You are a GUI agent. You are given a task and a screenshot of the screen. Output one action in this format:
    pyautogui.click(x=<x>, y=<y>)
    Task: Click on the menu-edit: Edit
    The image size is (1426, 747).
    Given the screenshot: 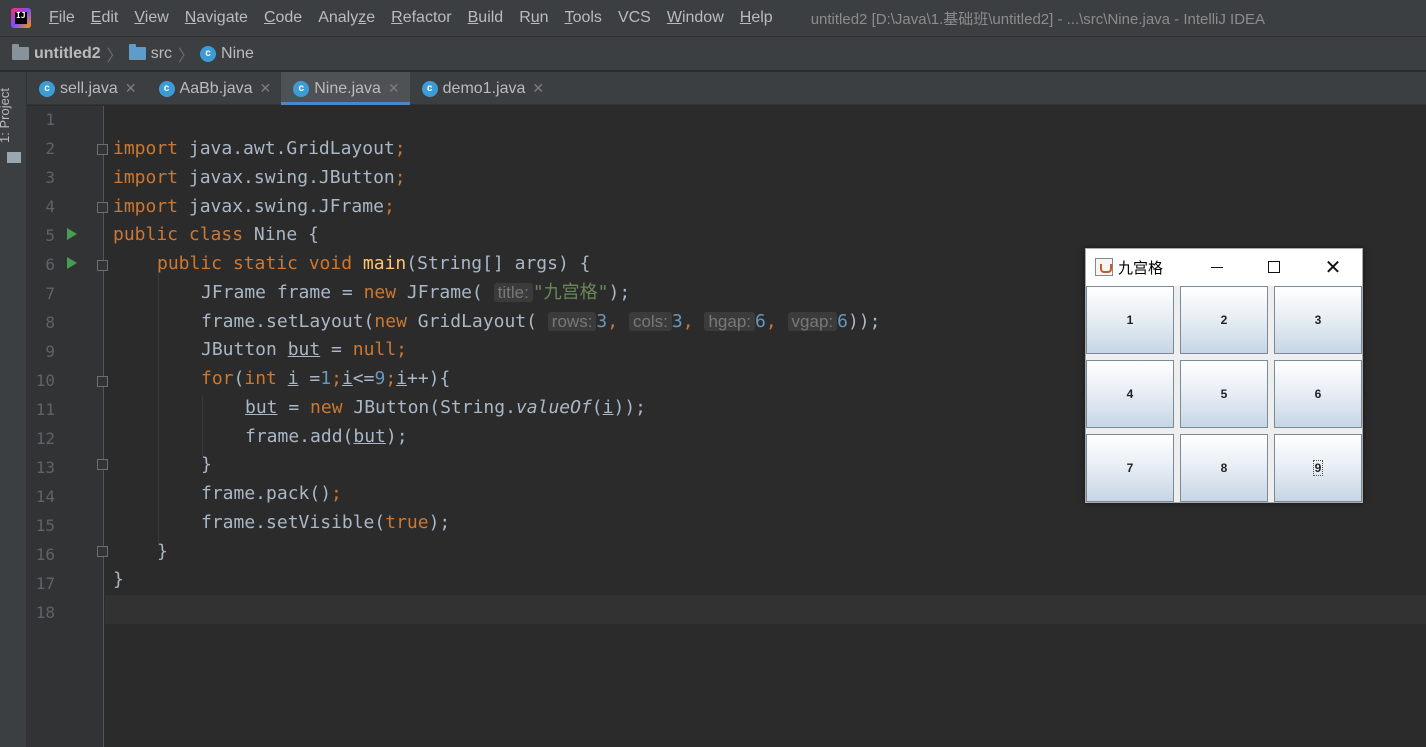 What is the action you would take?
    pyautogui.click(x=105, y=18)
    